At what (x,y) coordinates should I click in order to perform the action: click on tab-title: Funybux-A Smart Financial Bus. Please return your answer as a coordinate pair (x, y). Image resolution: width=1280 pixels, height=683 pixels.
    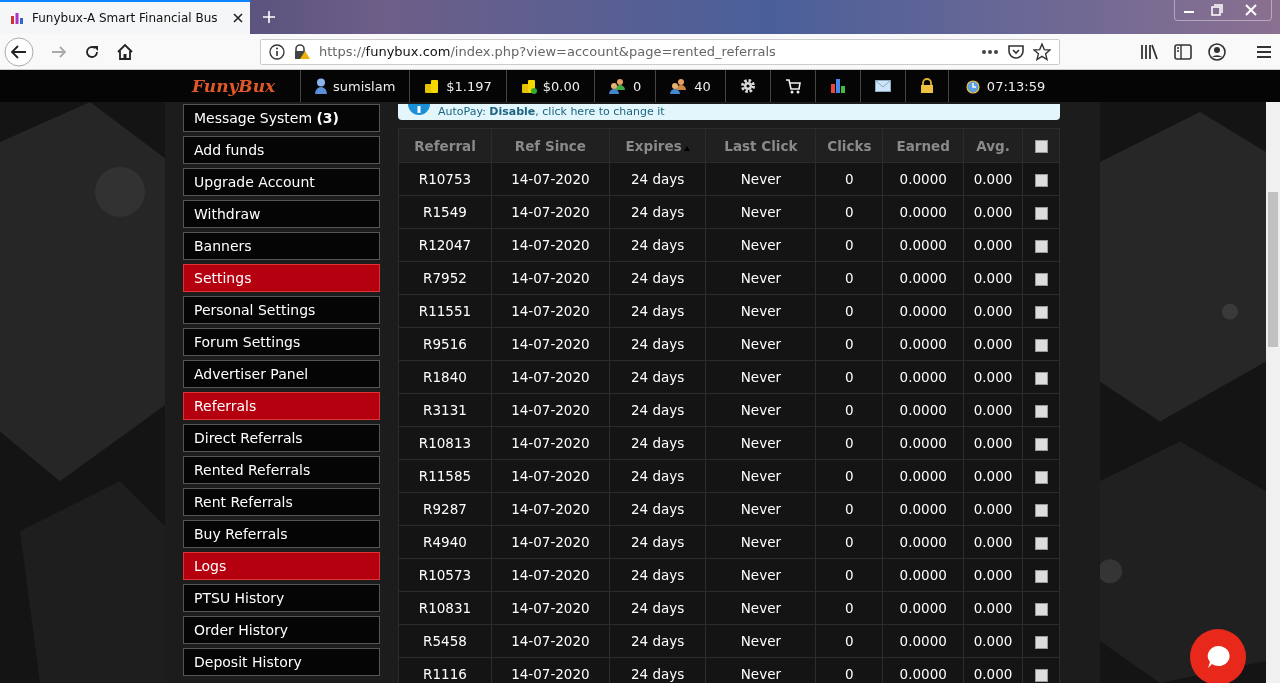
    Looking at the image, I should click on (125, 18).